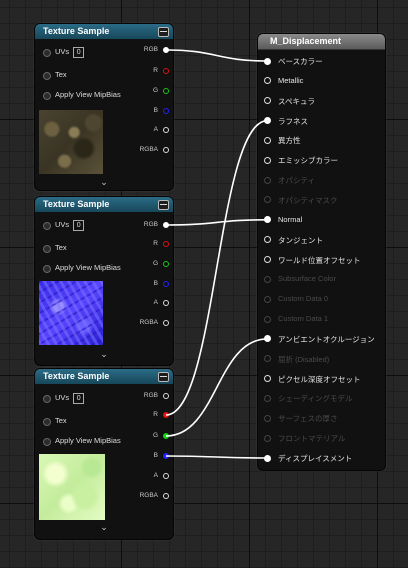  I want to click on material-input-label: Subsurface Color, so click(307, 279).